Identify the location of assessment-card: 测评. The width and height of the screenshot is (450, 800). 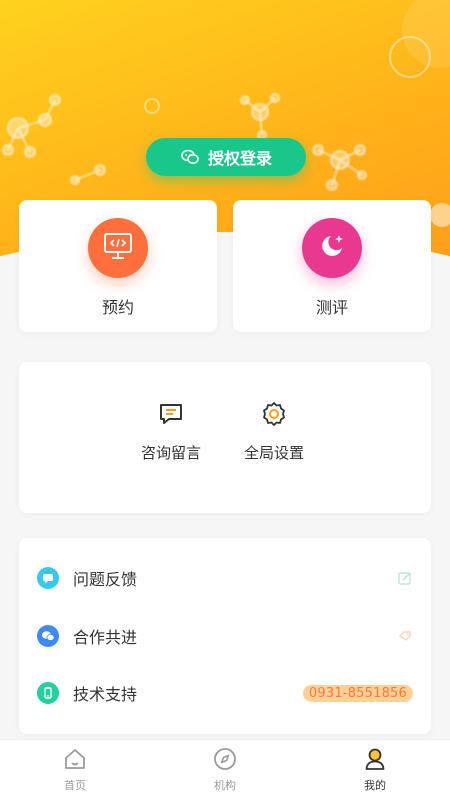
(332, 266).